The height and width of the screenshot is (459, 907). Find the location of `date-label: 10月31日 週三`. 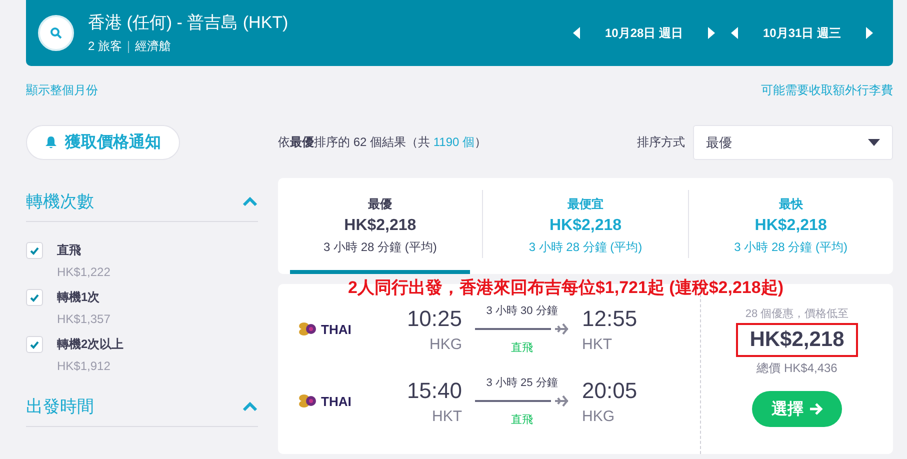

date-label: 10月31日 週三 is located at coordinates (802, 33).